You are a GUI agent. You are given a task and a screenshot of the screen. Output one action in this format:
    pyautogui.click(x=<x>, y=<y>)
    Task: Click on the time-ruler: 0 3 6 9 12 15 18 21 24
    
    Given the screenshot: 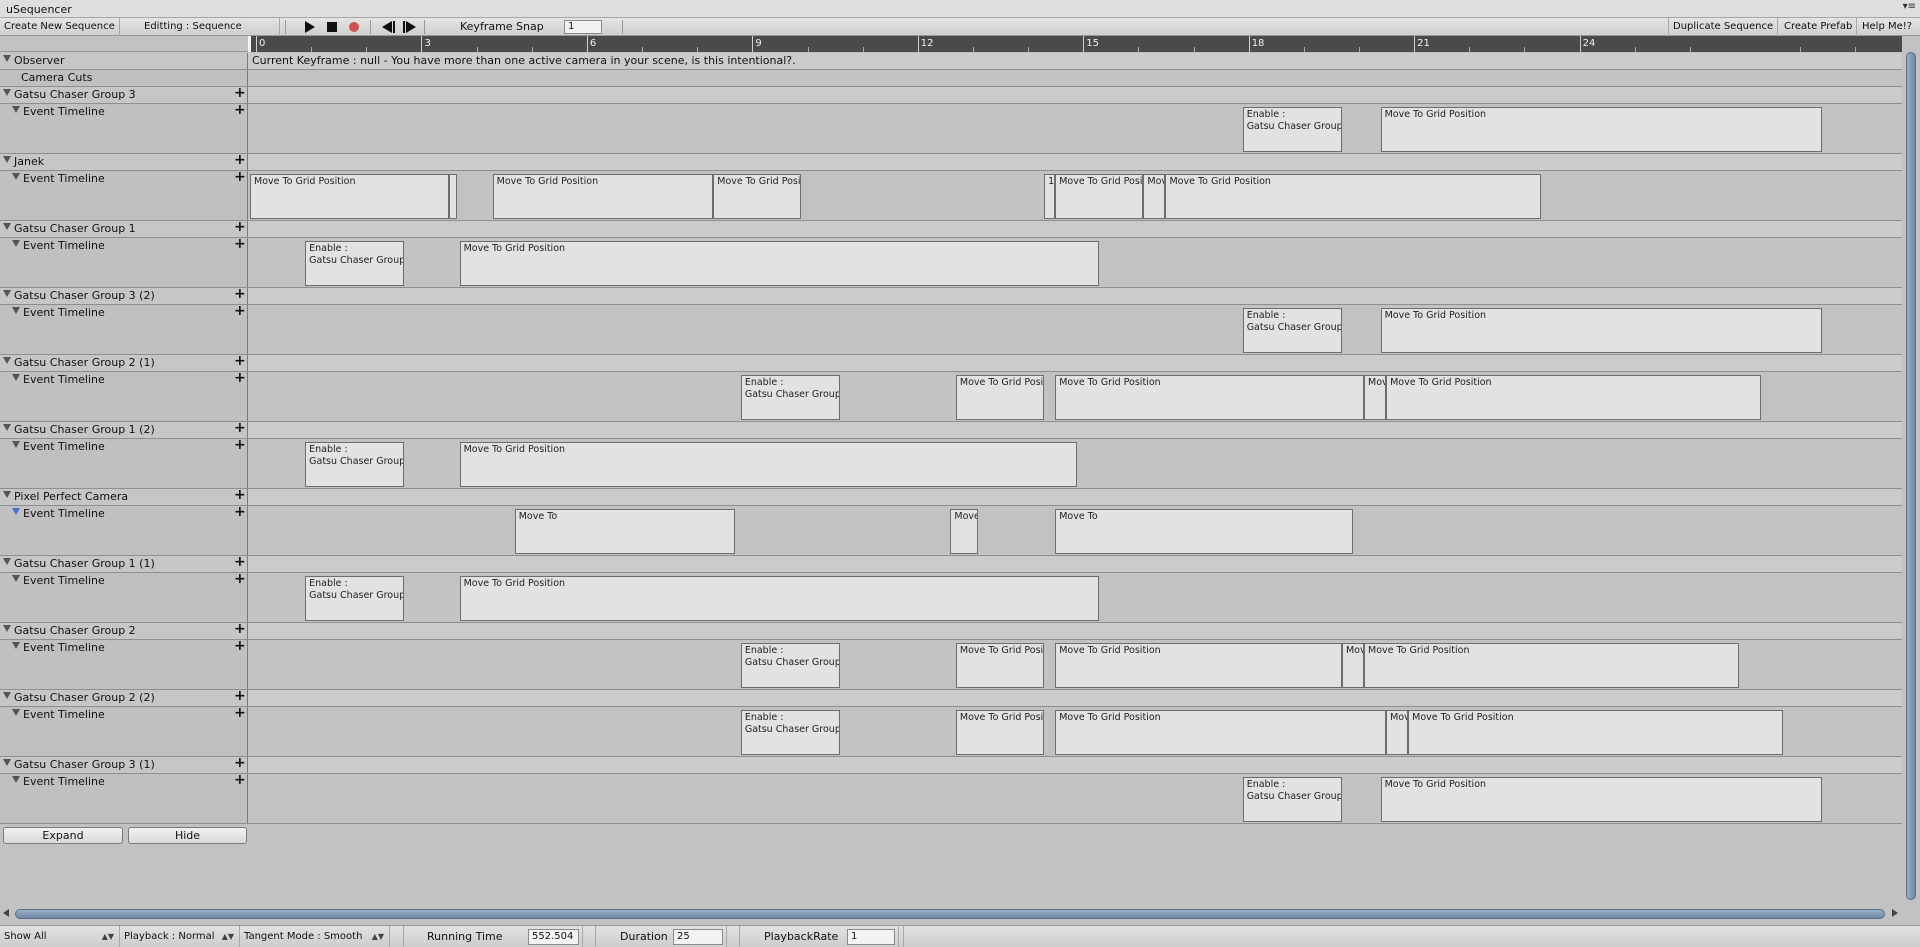 What is the action you would take?
    pyautogui.click(x=1075, y=44)
    